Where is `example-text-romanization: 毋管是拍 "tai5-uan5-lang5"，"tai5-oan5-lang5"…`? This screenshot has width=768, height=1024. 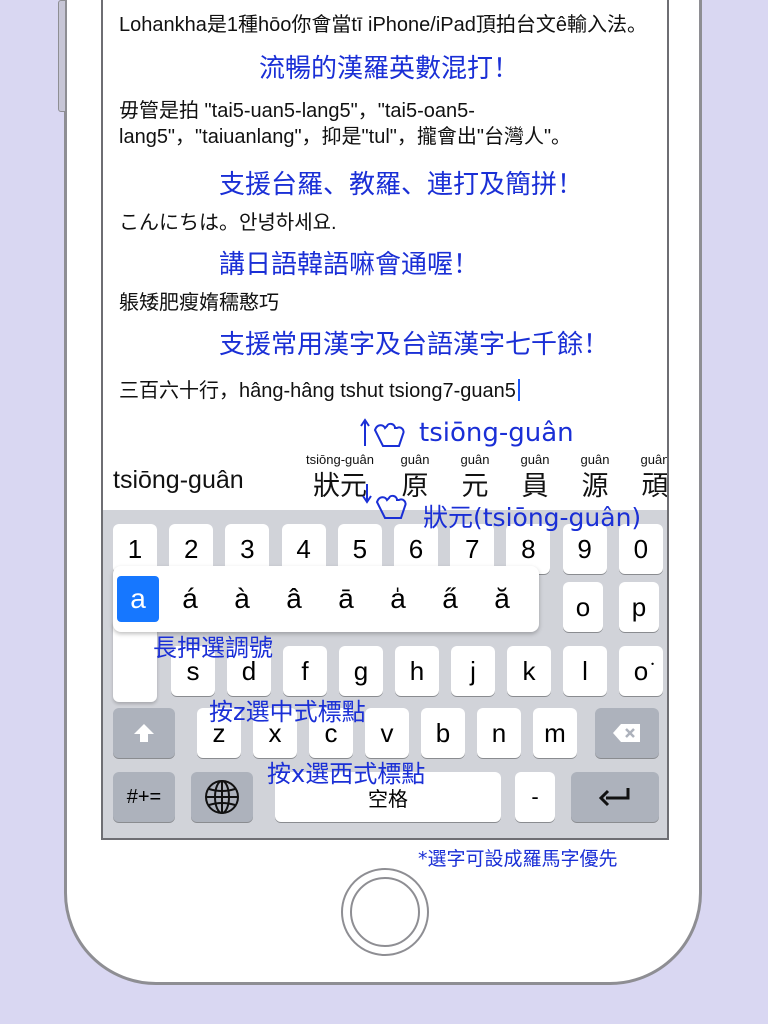
example-text-romanization: 毋管是拍 "tai5-uan5-lang5"，"tai5-oan5-lang5"… is located at coordinates (345, 124).